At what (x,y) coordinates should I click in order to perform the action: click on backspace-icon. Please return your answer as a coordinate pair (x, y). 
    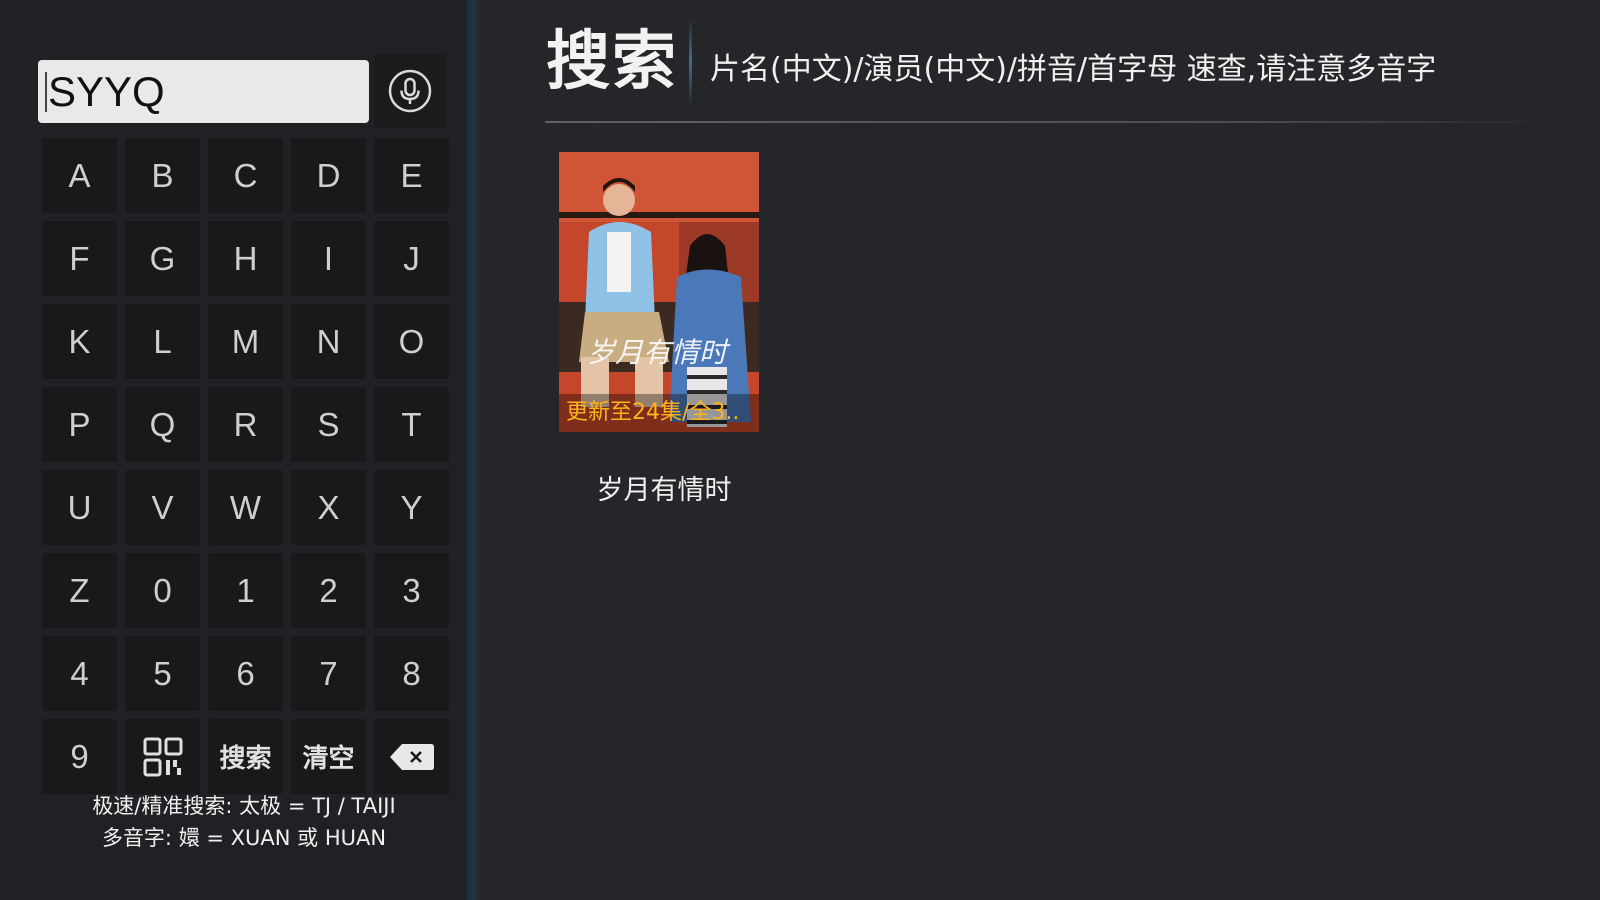
    Looking at the image, I should click on (411, 756).